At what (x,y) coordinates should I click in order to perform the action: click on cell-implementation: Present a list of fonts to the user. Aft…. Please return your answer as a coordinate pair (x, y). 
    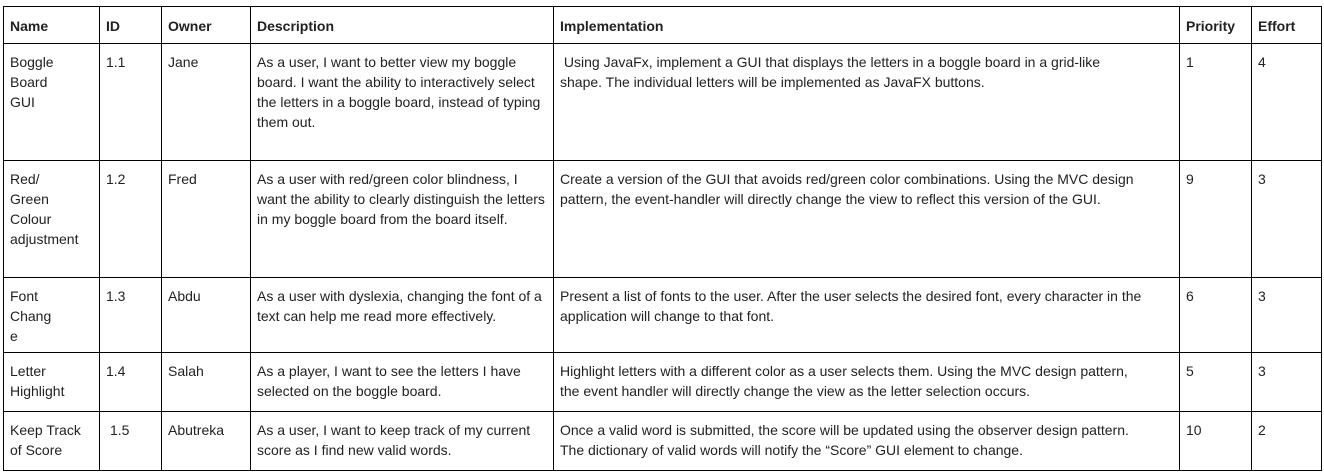
    Looking at the image, I should click on (866, 315).